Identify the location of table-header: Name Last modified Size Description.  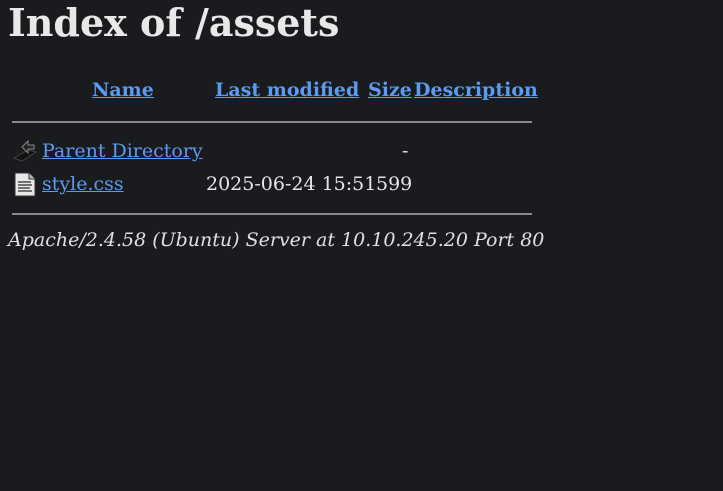
(275, 93).